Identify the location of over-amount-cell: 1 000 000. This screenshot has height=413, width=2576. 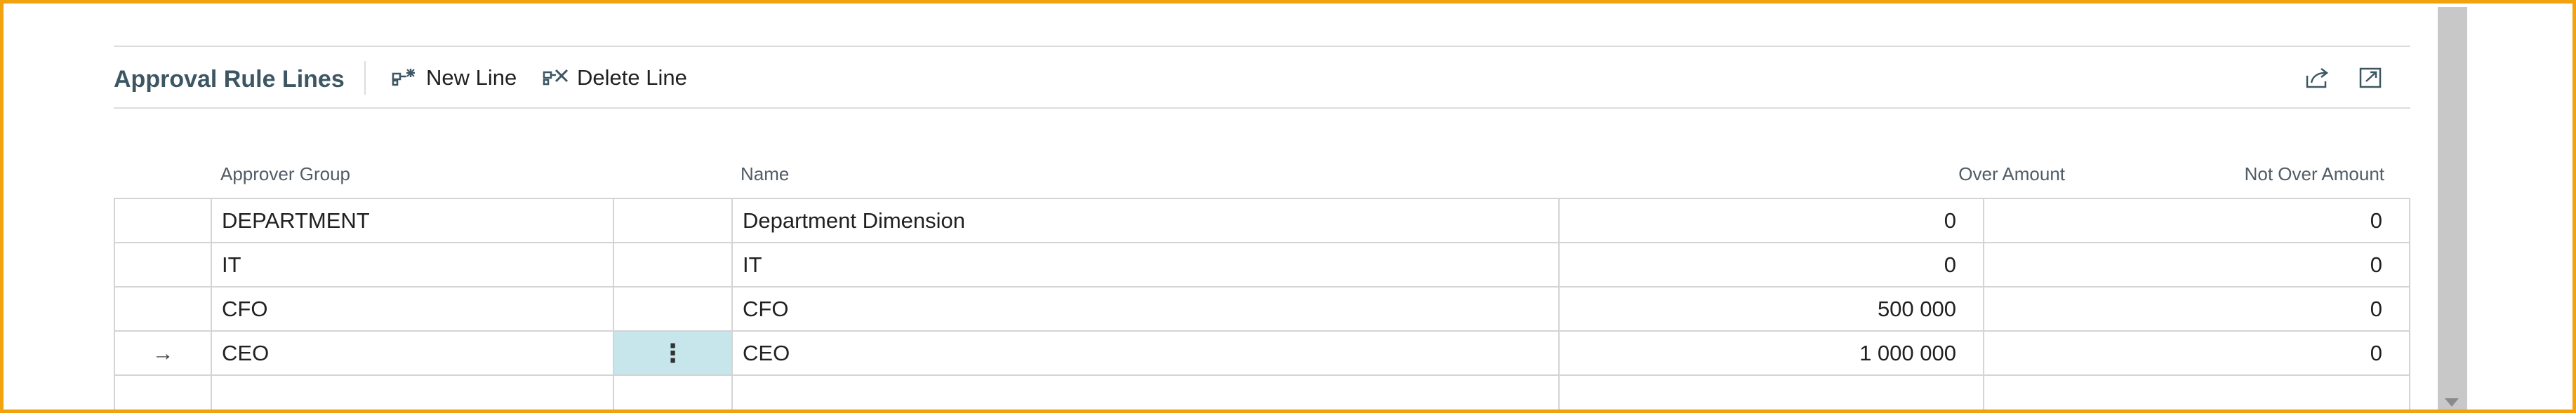
(1771, 353).